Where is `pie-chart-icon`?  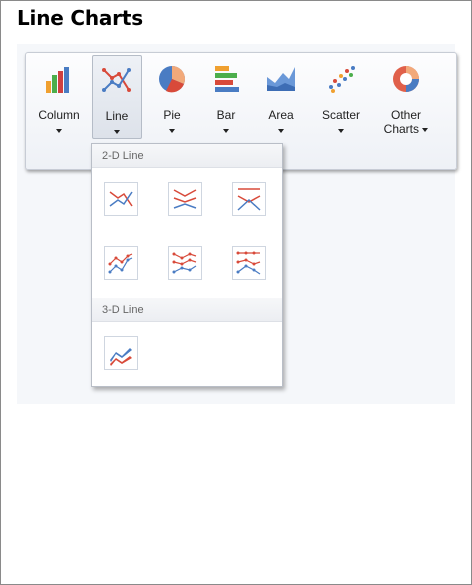 pie-chart-icon is located at coordinates (172, 79).